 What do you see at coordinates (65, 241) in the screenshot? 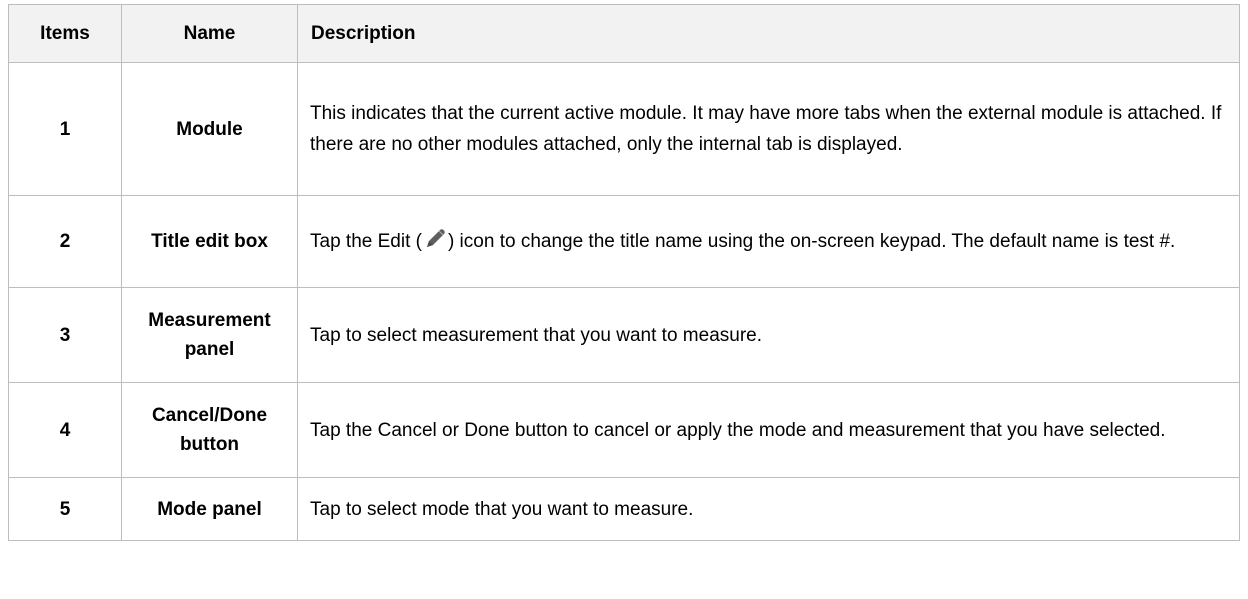
I see `item-number: 2` at bounding box center [65, 241].